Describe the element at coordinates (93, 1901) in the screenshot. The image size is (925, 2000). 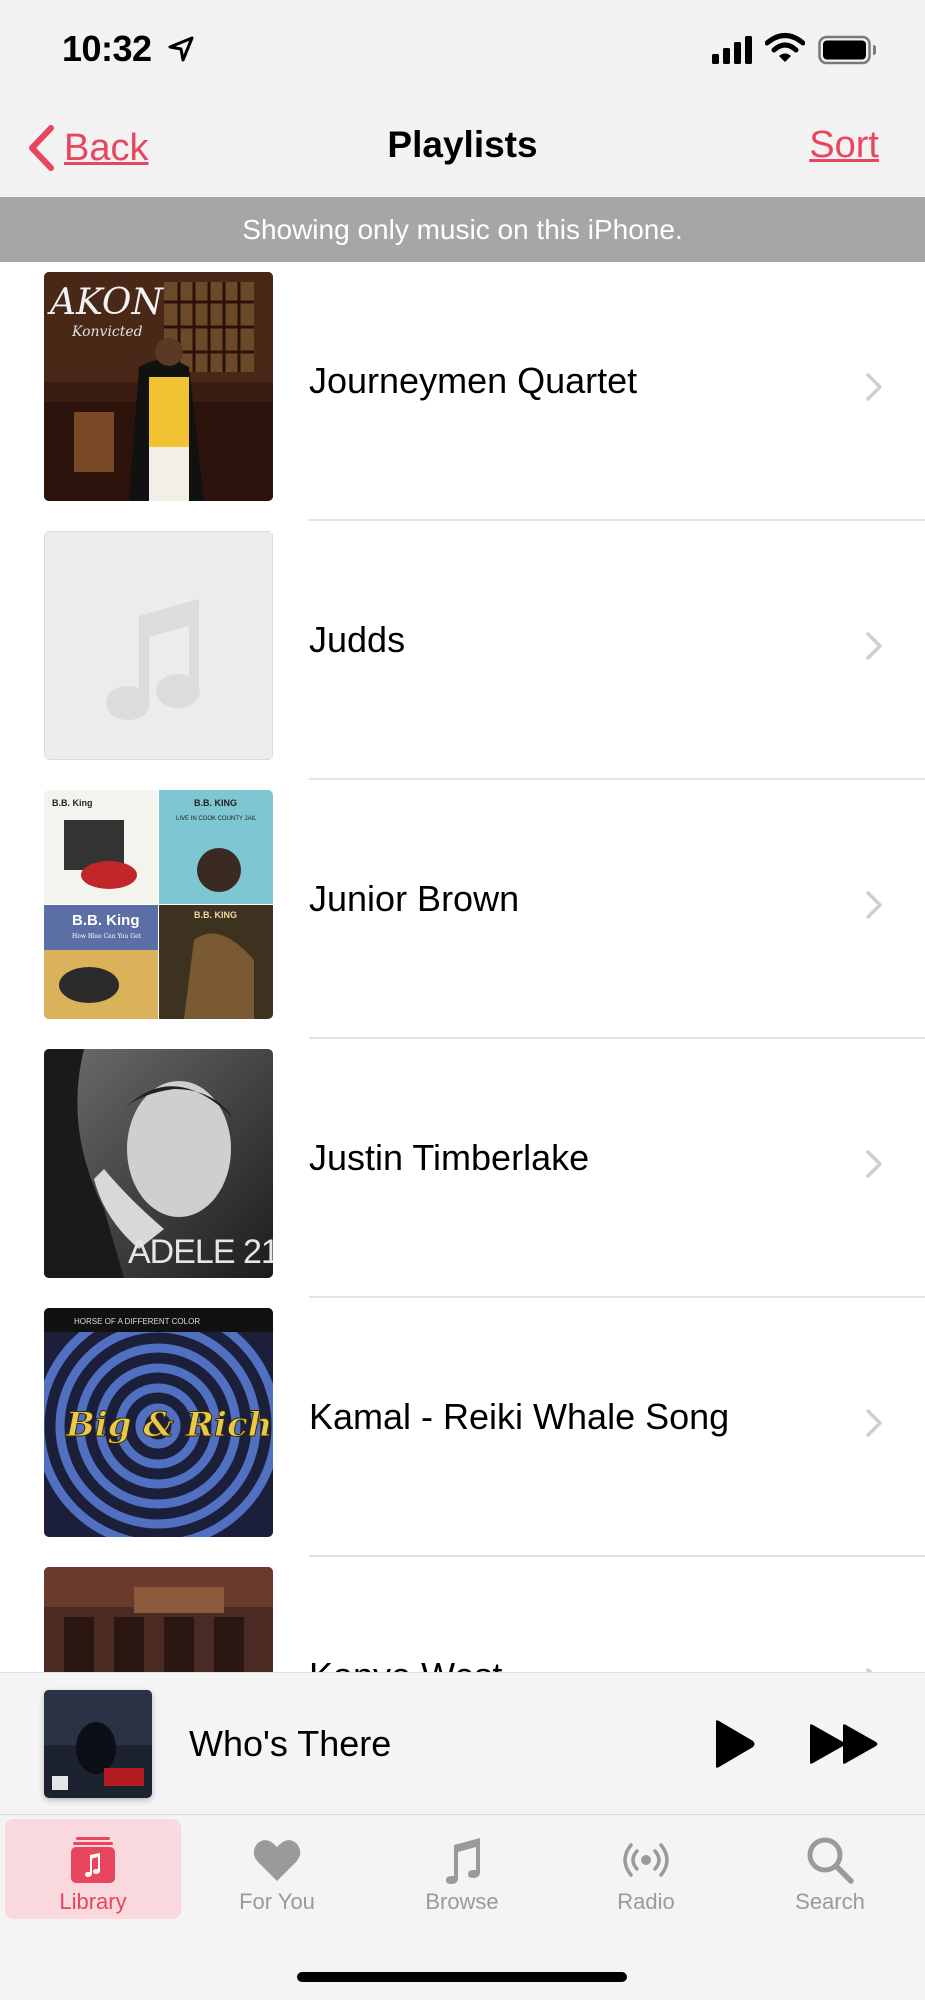
I see `tab-label: Library` at that location.